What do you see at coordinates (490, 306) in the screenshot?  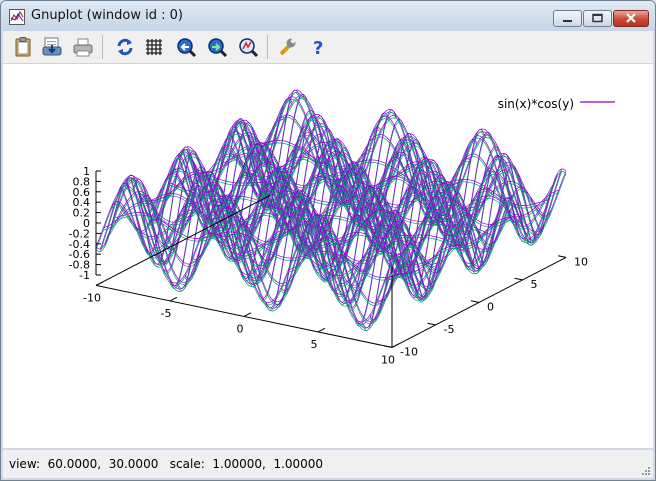 I see `y-tick-label: 0` at bounding box center [490, 306].